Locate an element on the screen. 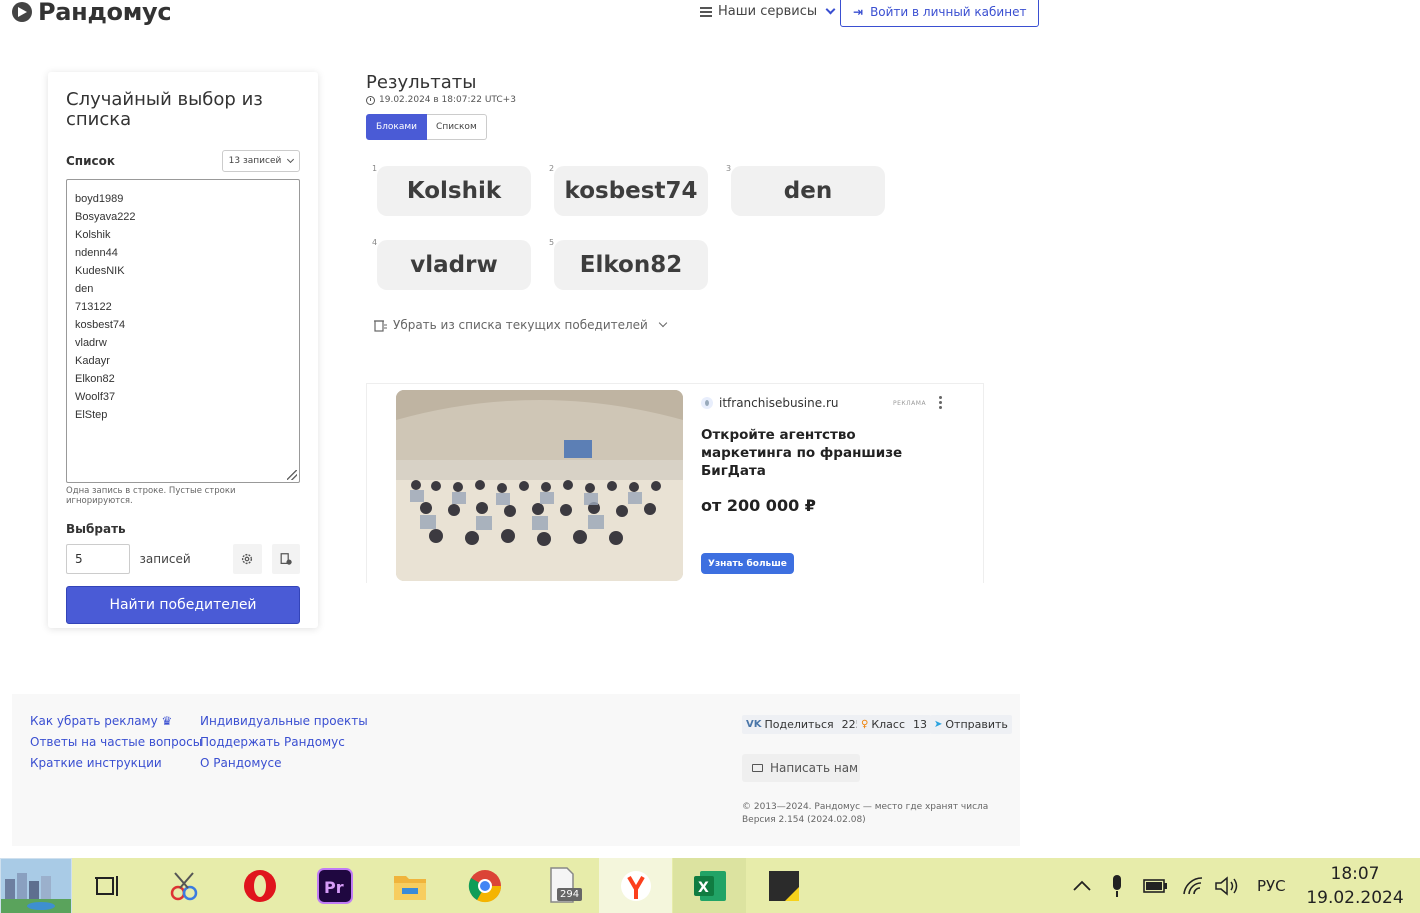 The image size is (1420, 913). footer-link: Как убрать рекламу ♛ is located at coordinates (116, 721).